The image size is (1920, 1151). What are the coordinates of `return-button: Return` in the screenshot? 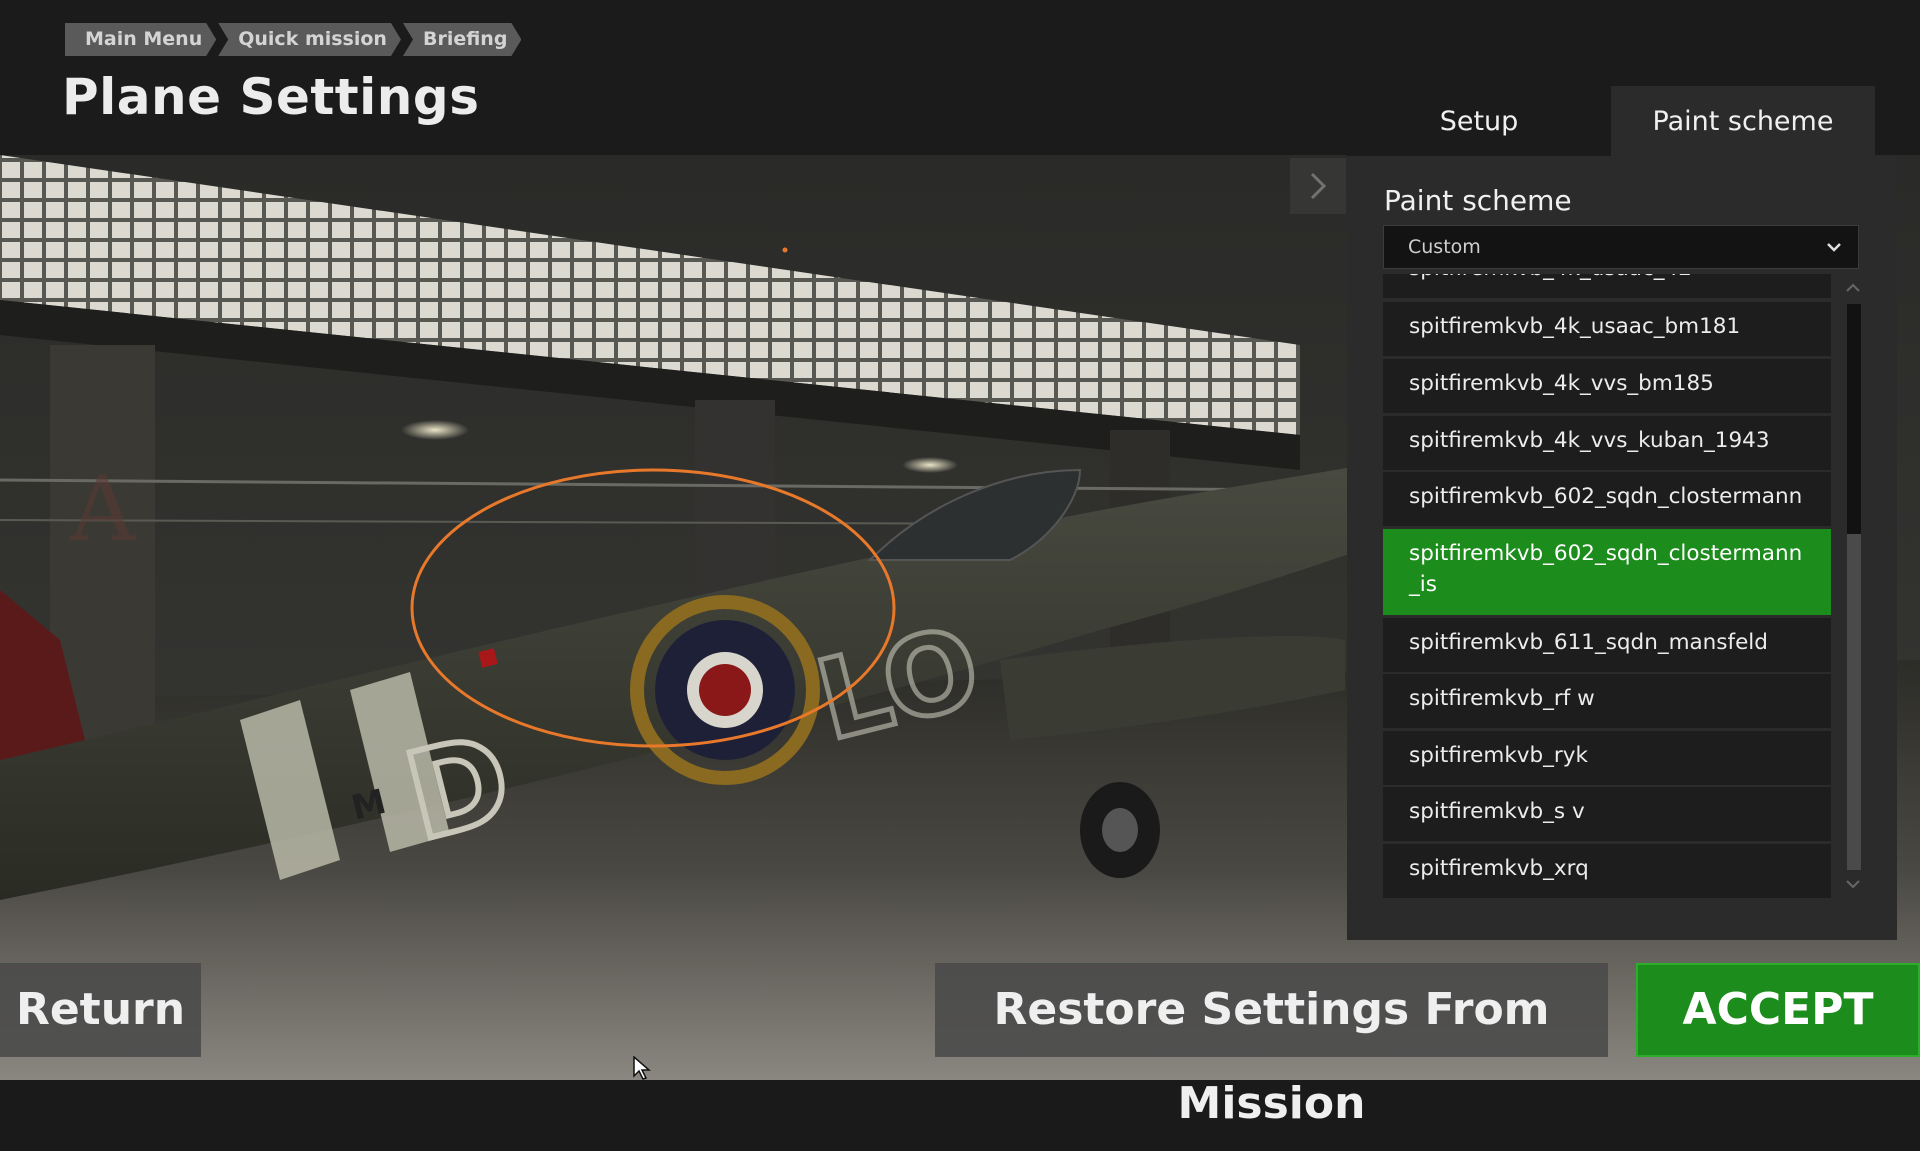 It's located at (100, 1010).